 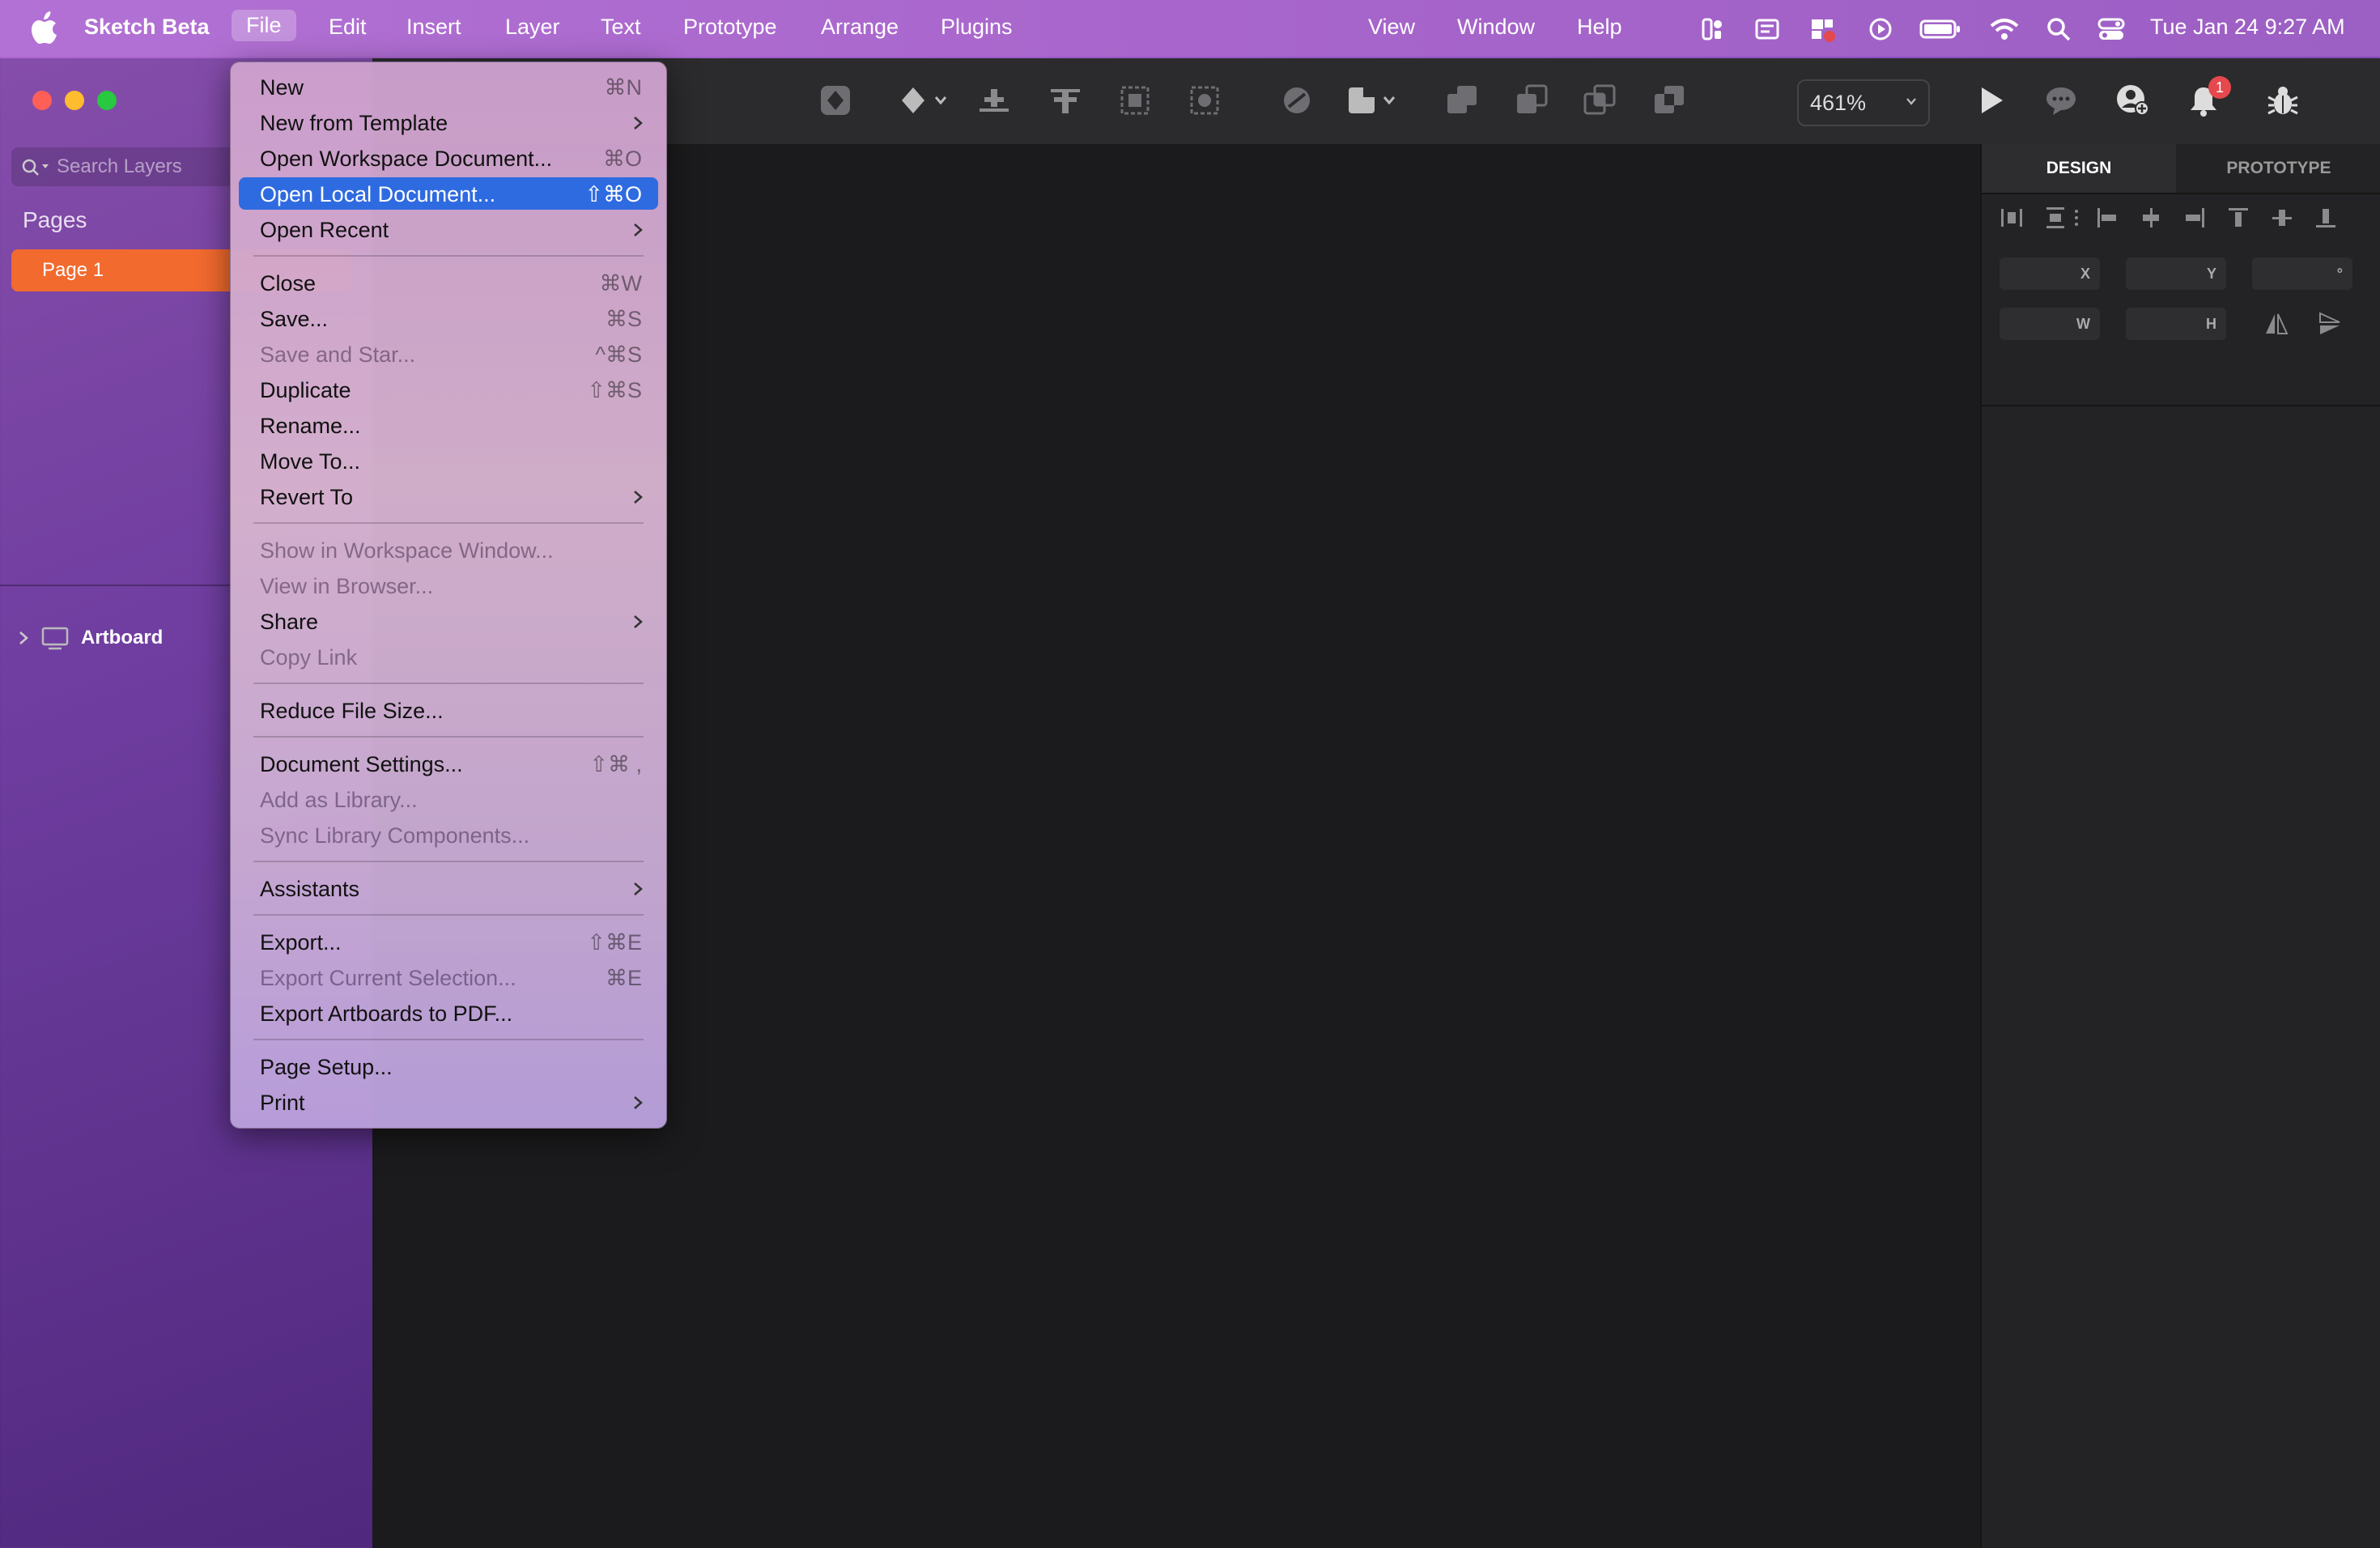 I want to click on maximize-window-button, so click(x=107, y=100).